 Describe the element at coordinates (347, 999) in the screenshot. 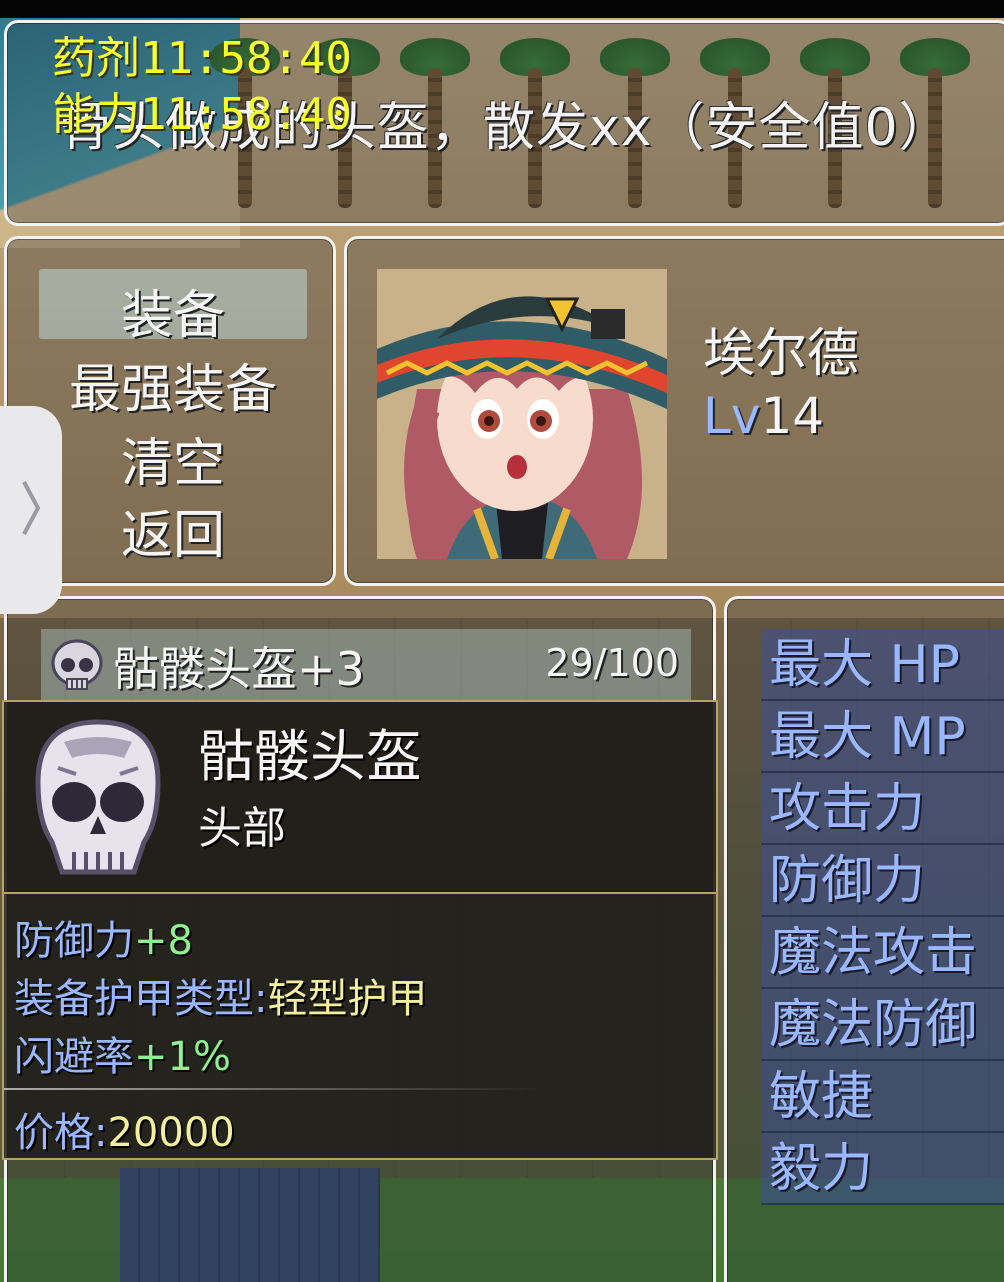

I see `stat-value: 轻型护甲` at that location.